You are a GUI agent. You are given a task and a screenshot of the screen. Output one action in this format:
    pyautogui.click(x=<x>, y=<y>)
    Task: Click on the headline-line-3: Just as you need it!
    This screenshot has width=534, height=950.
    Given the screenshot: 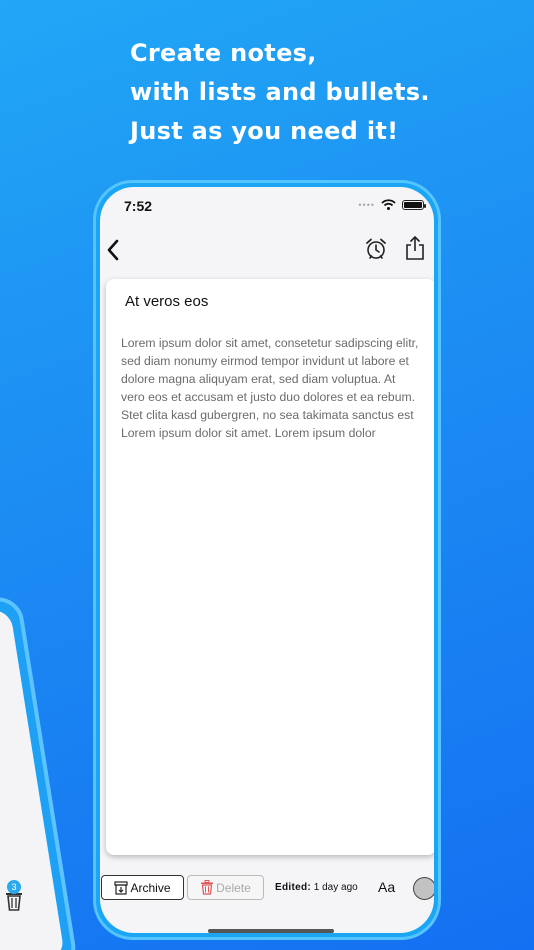 What is the action you would take?
    pyautogui.click(x=264, y=131)
    